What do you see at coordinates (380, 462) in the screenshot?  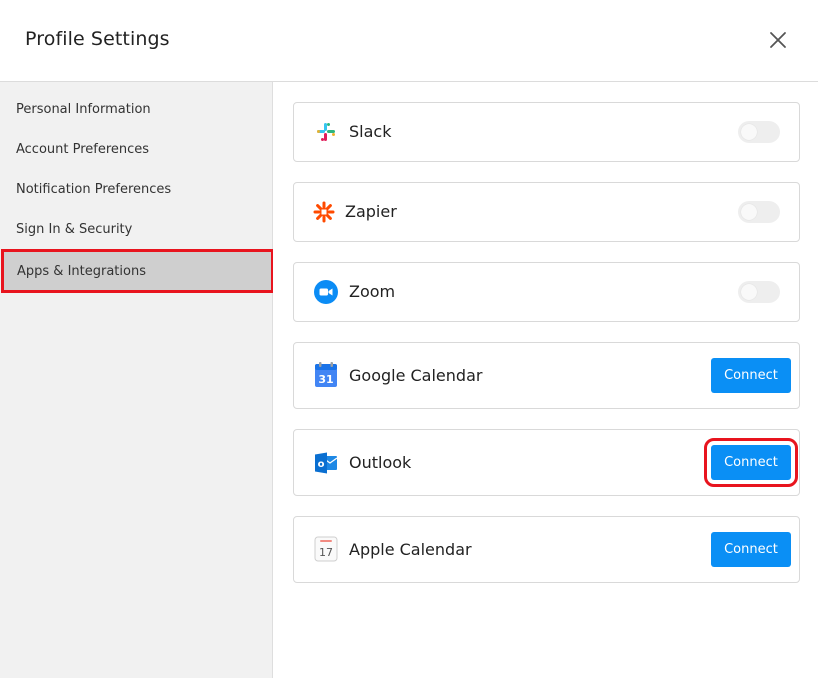 I see `integration-name: Outlook` at bounding box center [380, 462].